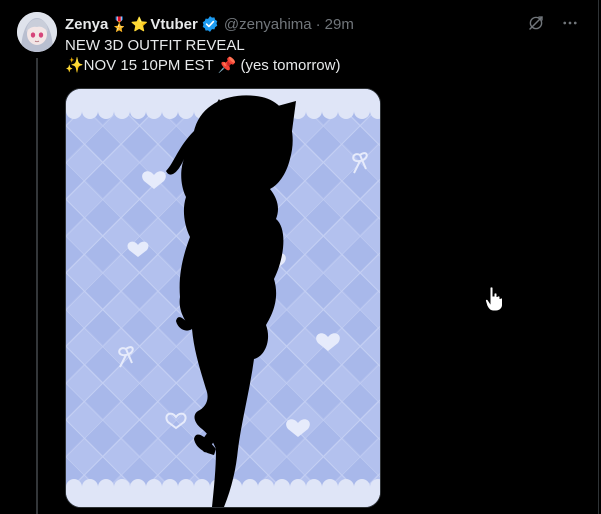 This screenshot has height=514, width=601. I want to click on more-icon, so click(570, 23).